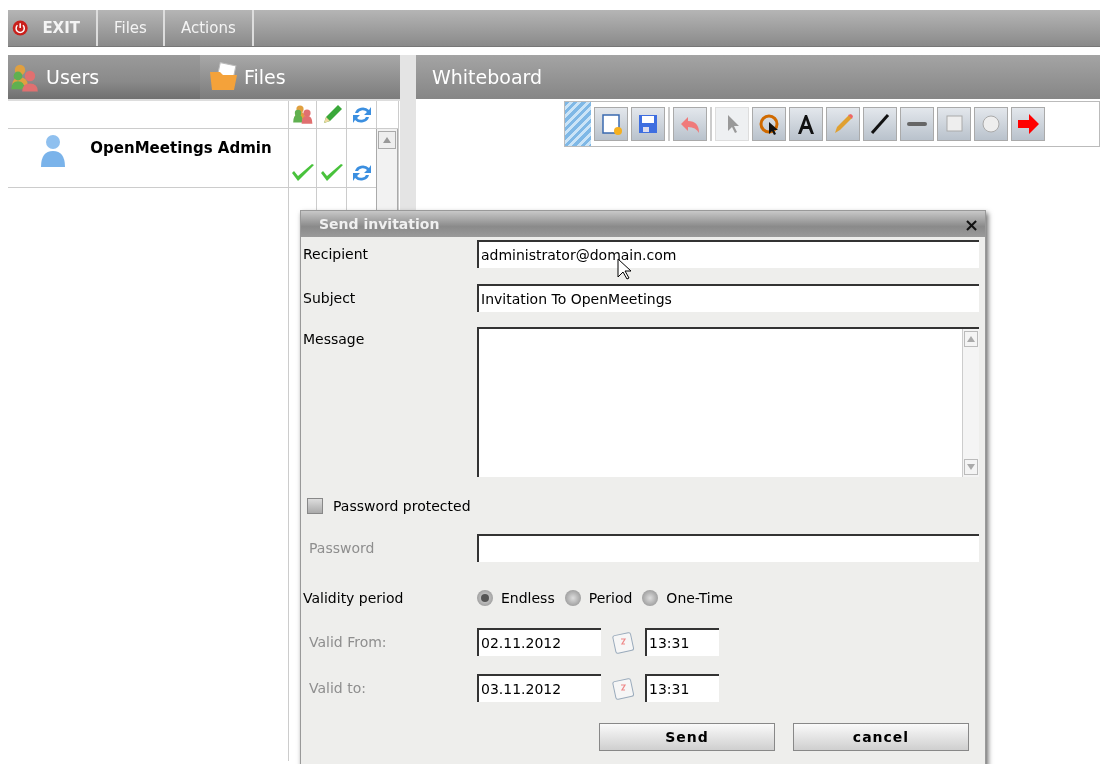  Describe the element at coordinates (728, 254) in the screenshot. I see `input-field: administrator@domain.com` at that location.